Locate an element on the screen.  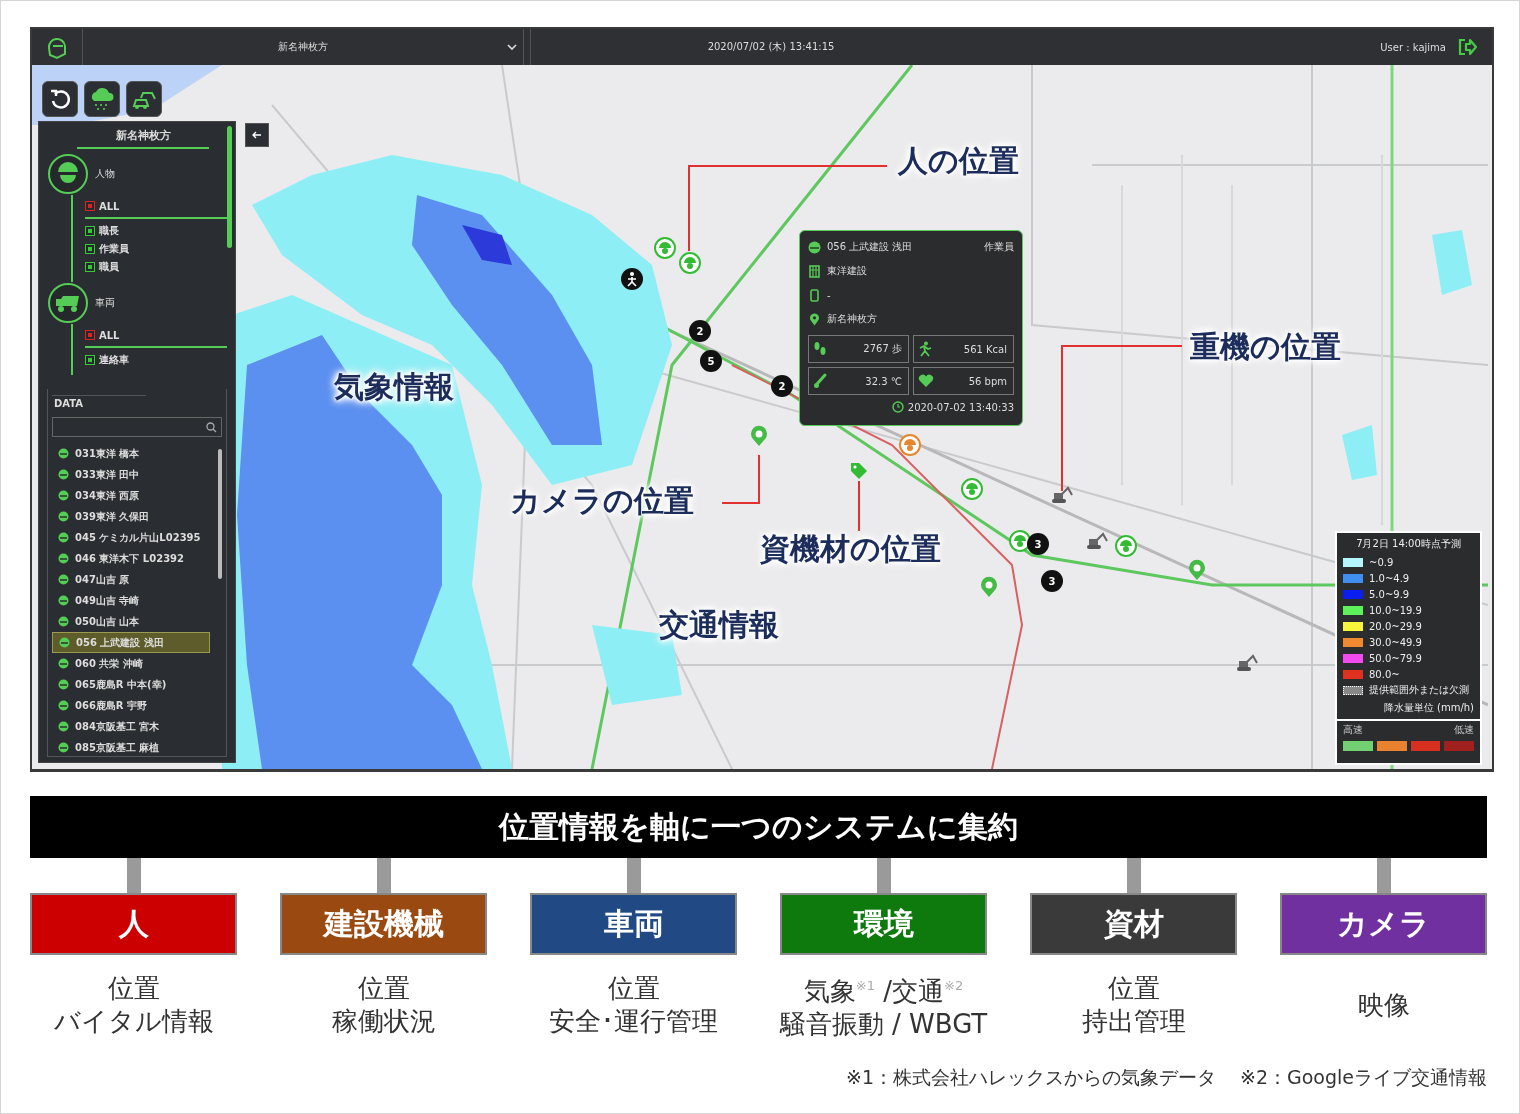
rain-cloud-icon is located at coordinates (102, 99).